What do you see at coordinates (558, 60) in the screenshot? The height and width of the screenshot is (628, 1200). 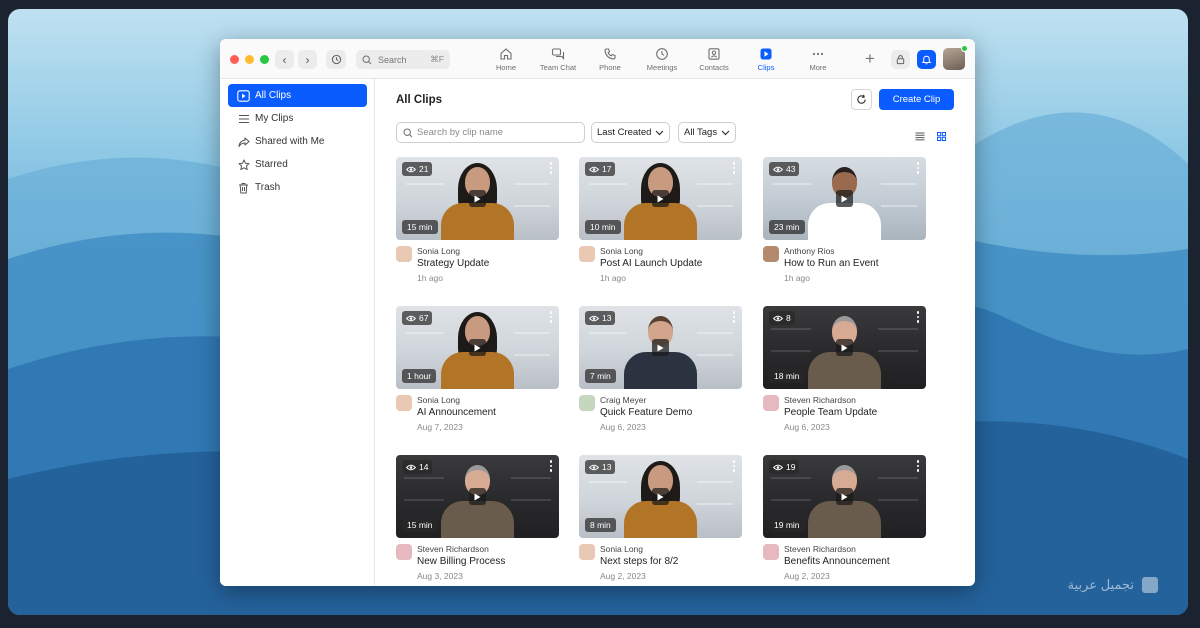 I see `tab-team-chat: Team Chat` at bounding box center [558, 60].